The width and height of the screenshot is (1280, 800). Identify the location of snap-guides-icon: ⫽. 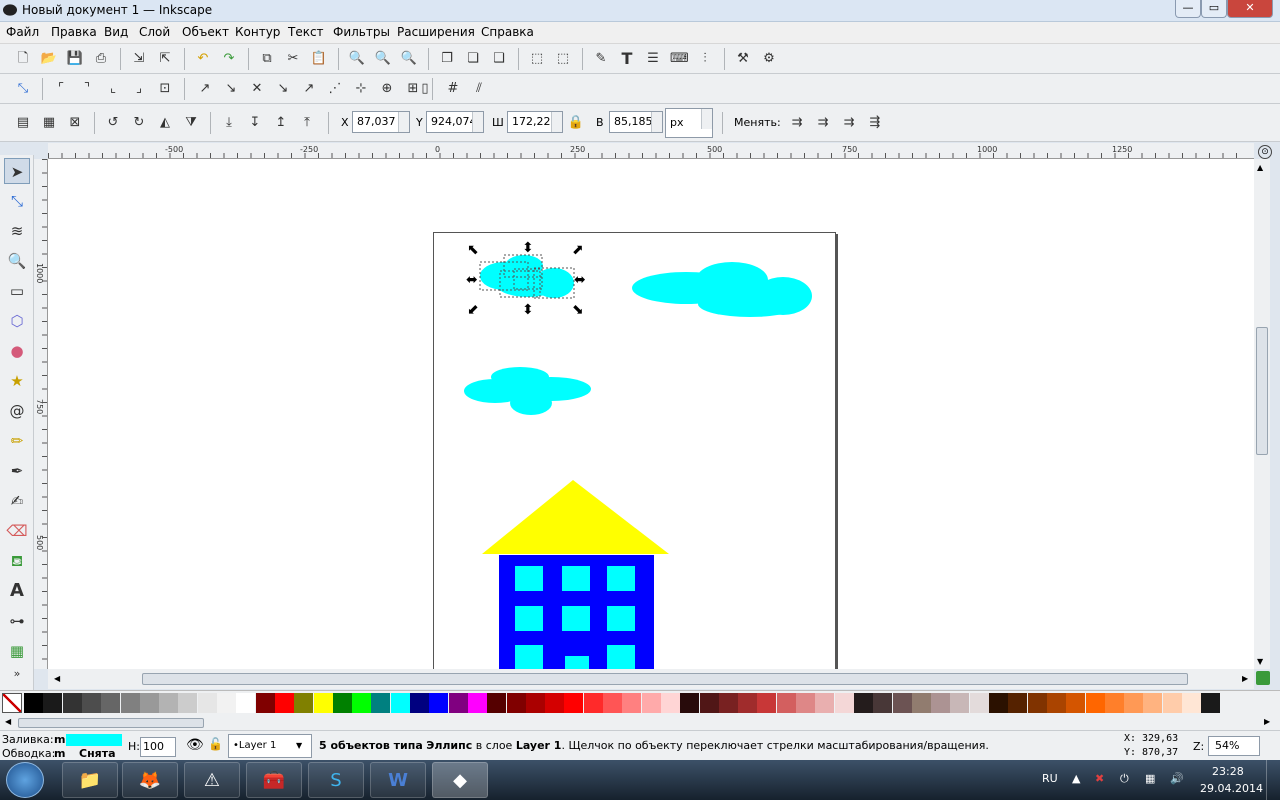
(479, 89).